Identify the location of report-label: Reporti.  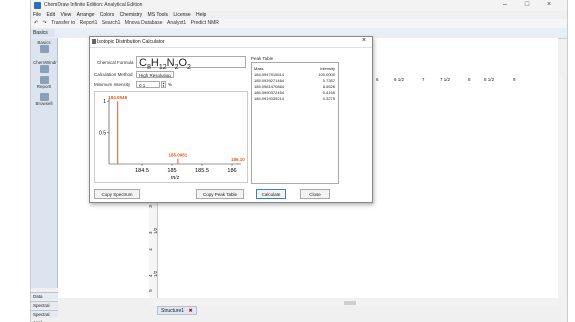
(44, 86).